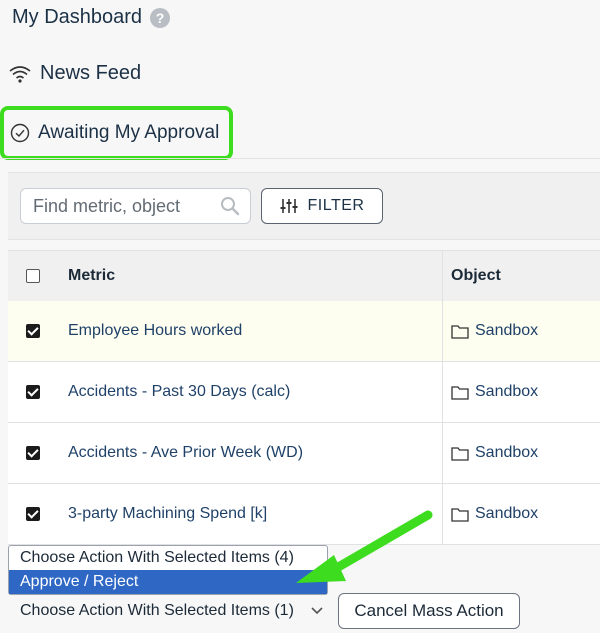 The image size is (600, 633). What do you see at coordinates (129, 132) in the screenshot?
I see `nav-item-label: Awaiting My Approval` at bounding box center [129, 132].